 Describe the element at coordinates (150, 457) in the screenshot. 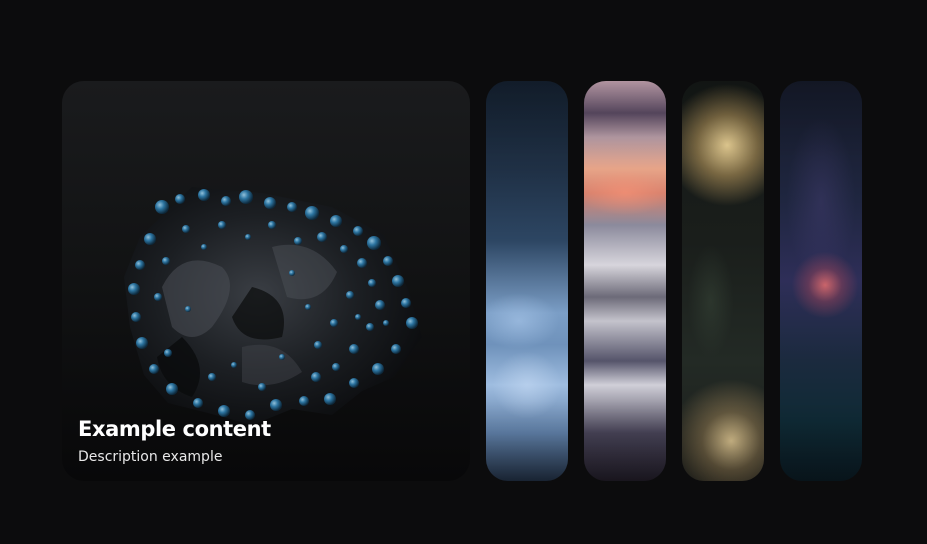

I see `featured-description: Description example` at that location.